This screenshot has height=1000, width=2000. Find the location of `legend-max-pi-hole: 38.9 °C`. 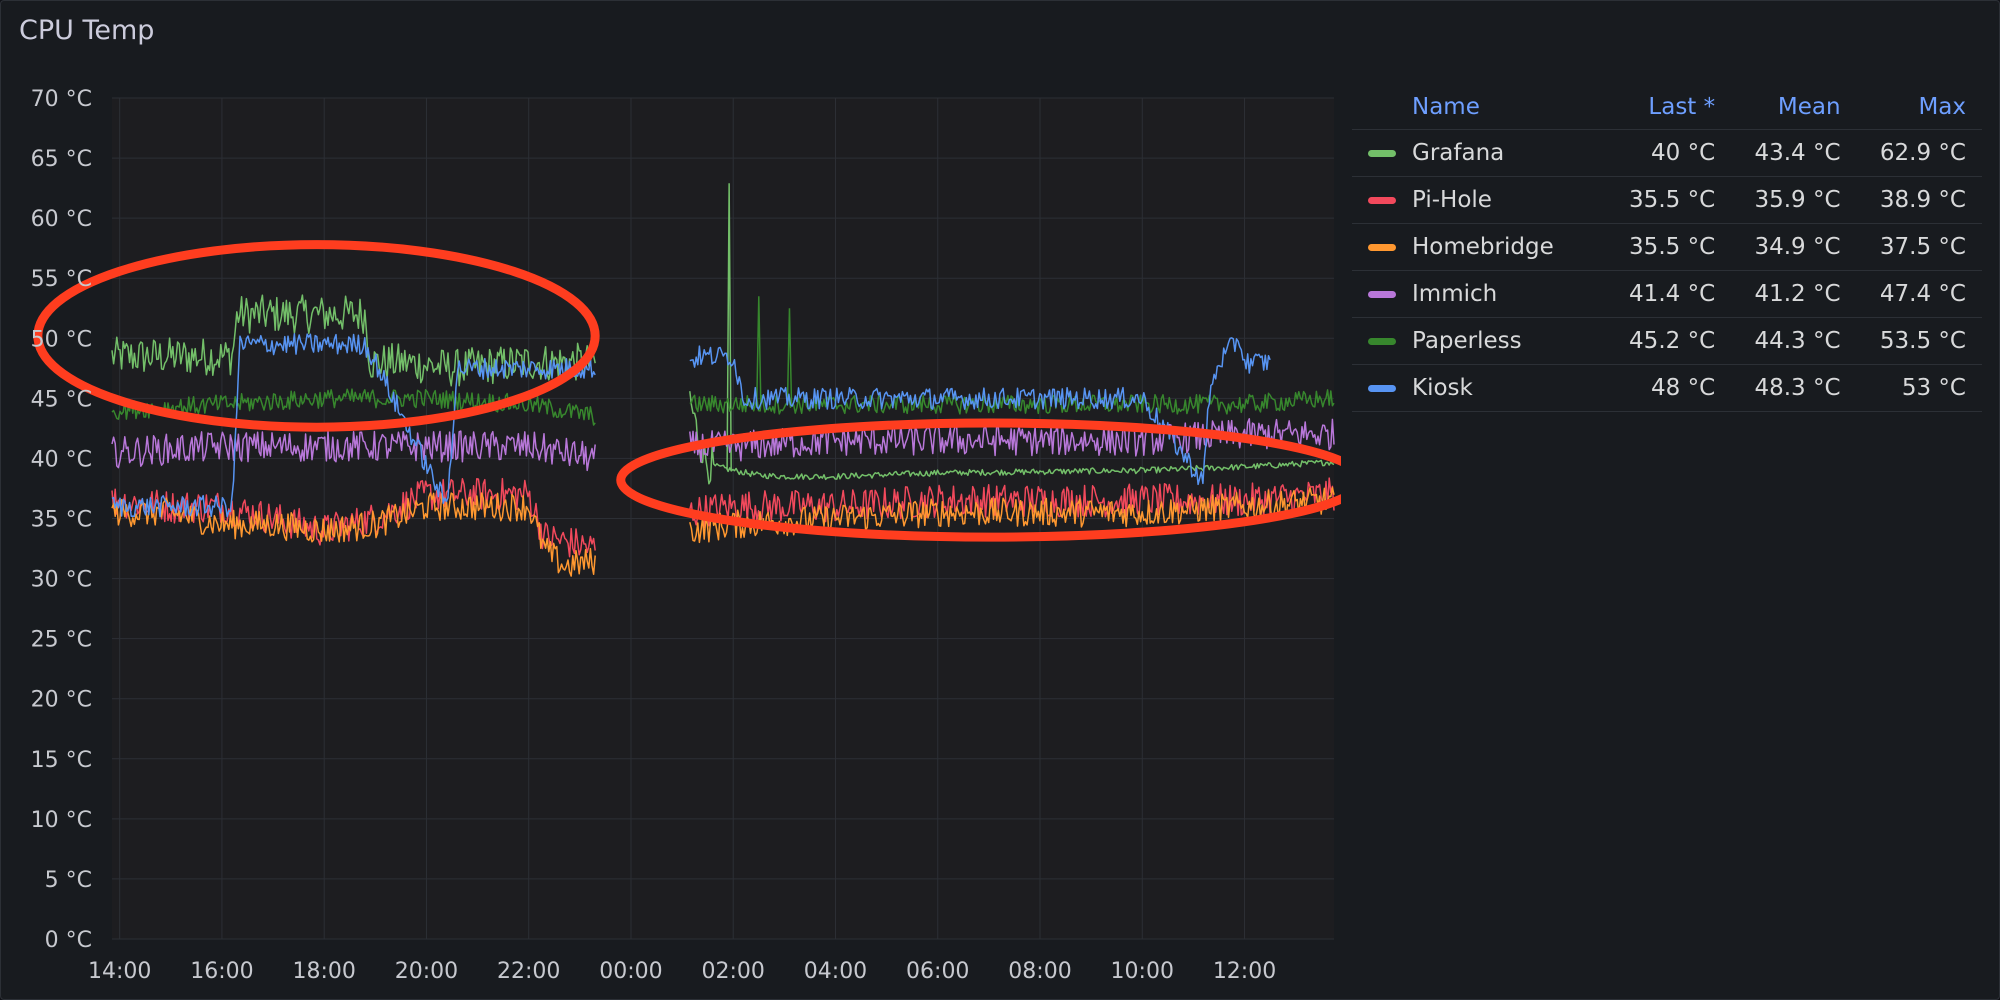

legend-max-pi-hole: 38.9 °C is located at coordinates (1919, 200).